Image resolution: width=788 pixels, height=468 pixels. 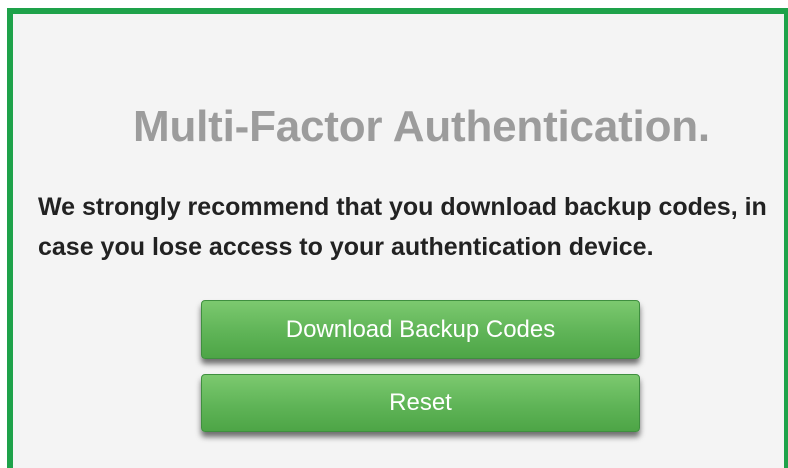 What do you see at coordinates (420, 403) in the screenshot?
I see `reset-button: Reset` at bounding box center [420, 403].